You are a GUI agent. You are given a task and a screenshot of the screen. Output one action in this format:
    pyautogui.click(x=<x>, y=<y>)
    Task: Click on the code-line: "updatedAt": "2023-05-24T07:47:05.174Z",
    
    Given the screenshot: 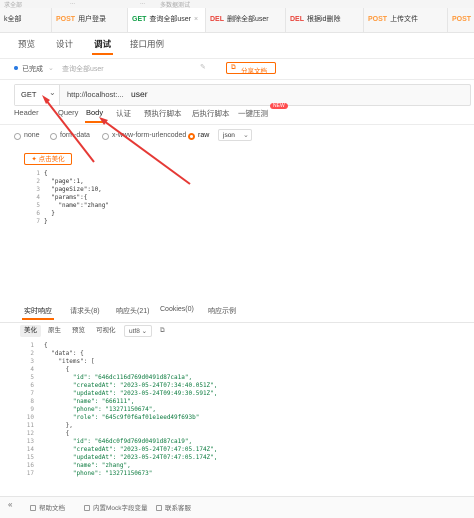 What is the action you would take?
    pyautogui.click(x=131, y=457)
    